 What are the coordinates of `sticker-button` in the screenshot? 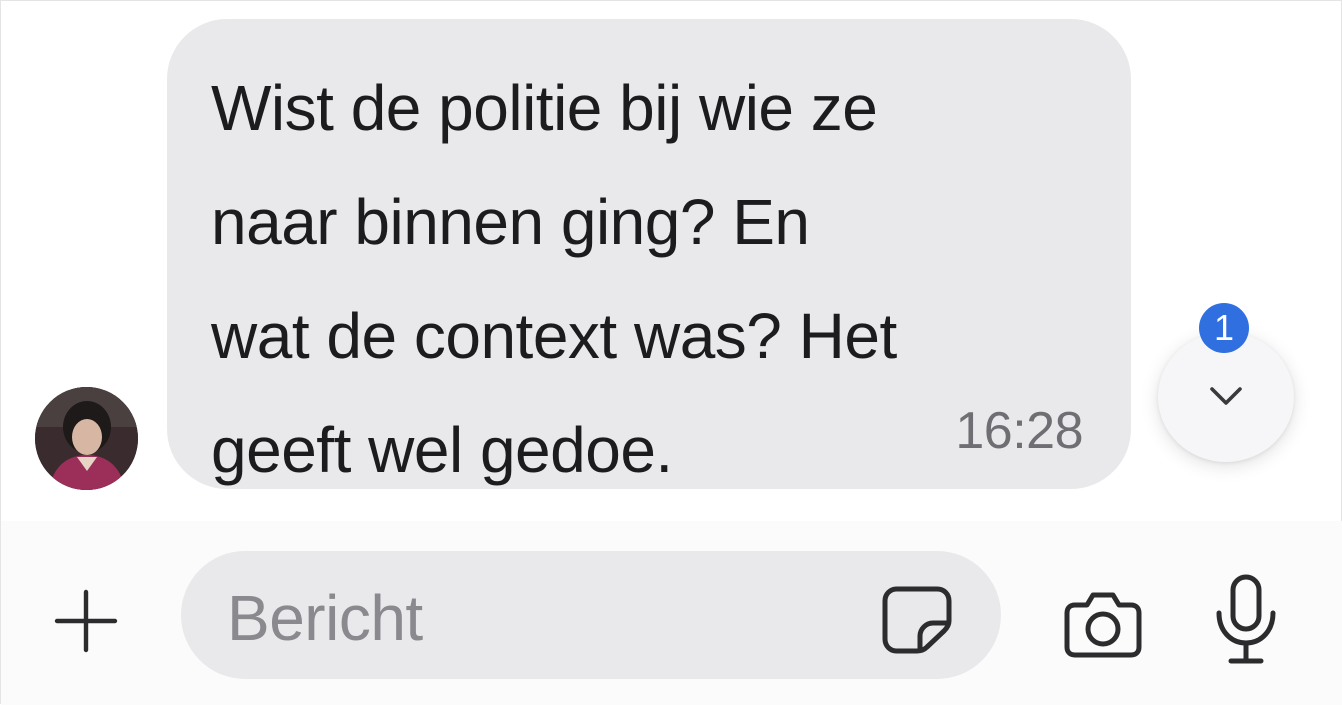 It's located at (917, 619).